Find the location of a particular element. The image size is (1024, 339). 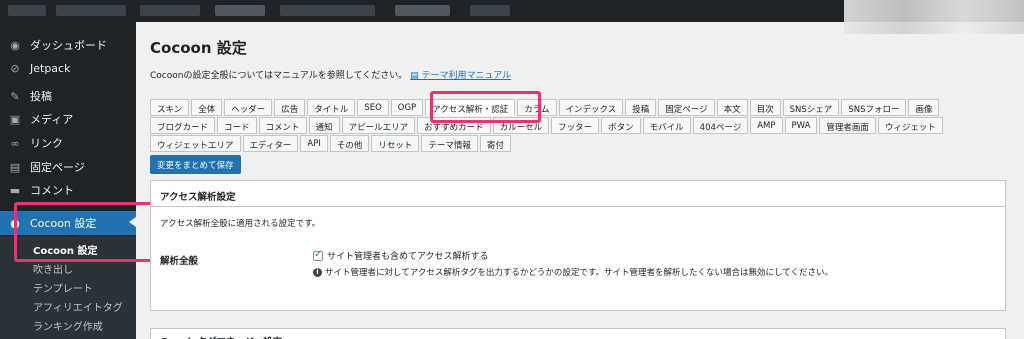

page-icon: ▤ is located at coordinates (15, 167).